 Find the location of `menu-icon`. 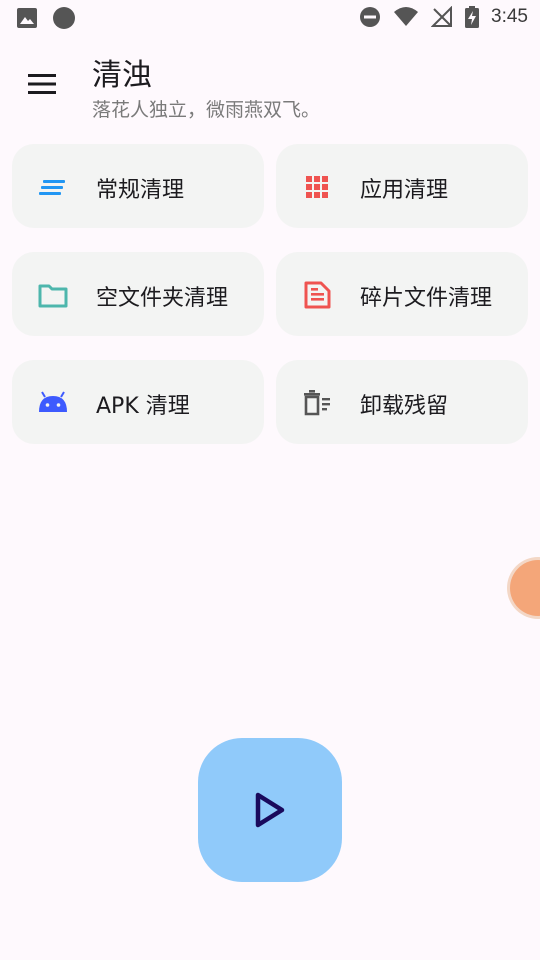

menu-icon is located at coordinates (42, 84).